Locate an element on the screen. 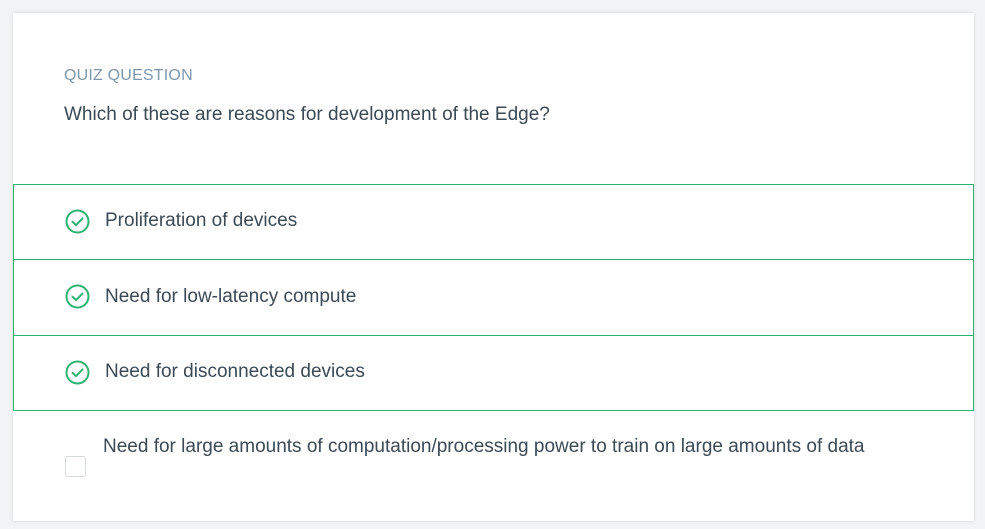 This screenshot has height=529, width=985. option-label: Need for disconnected devices is located at coordinates (235, 371).